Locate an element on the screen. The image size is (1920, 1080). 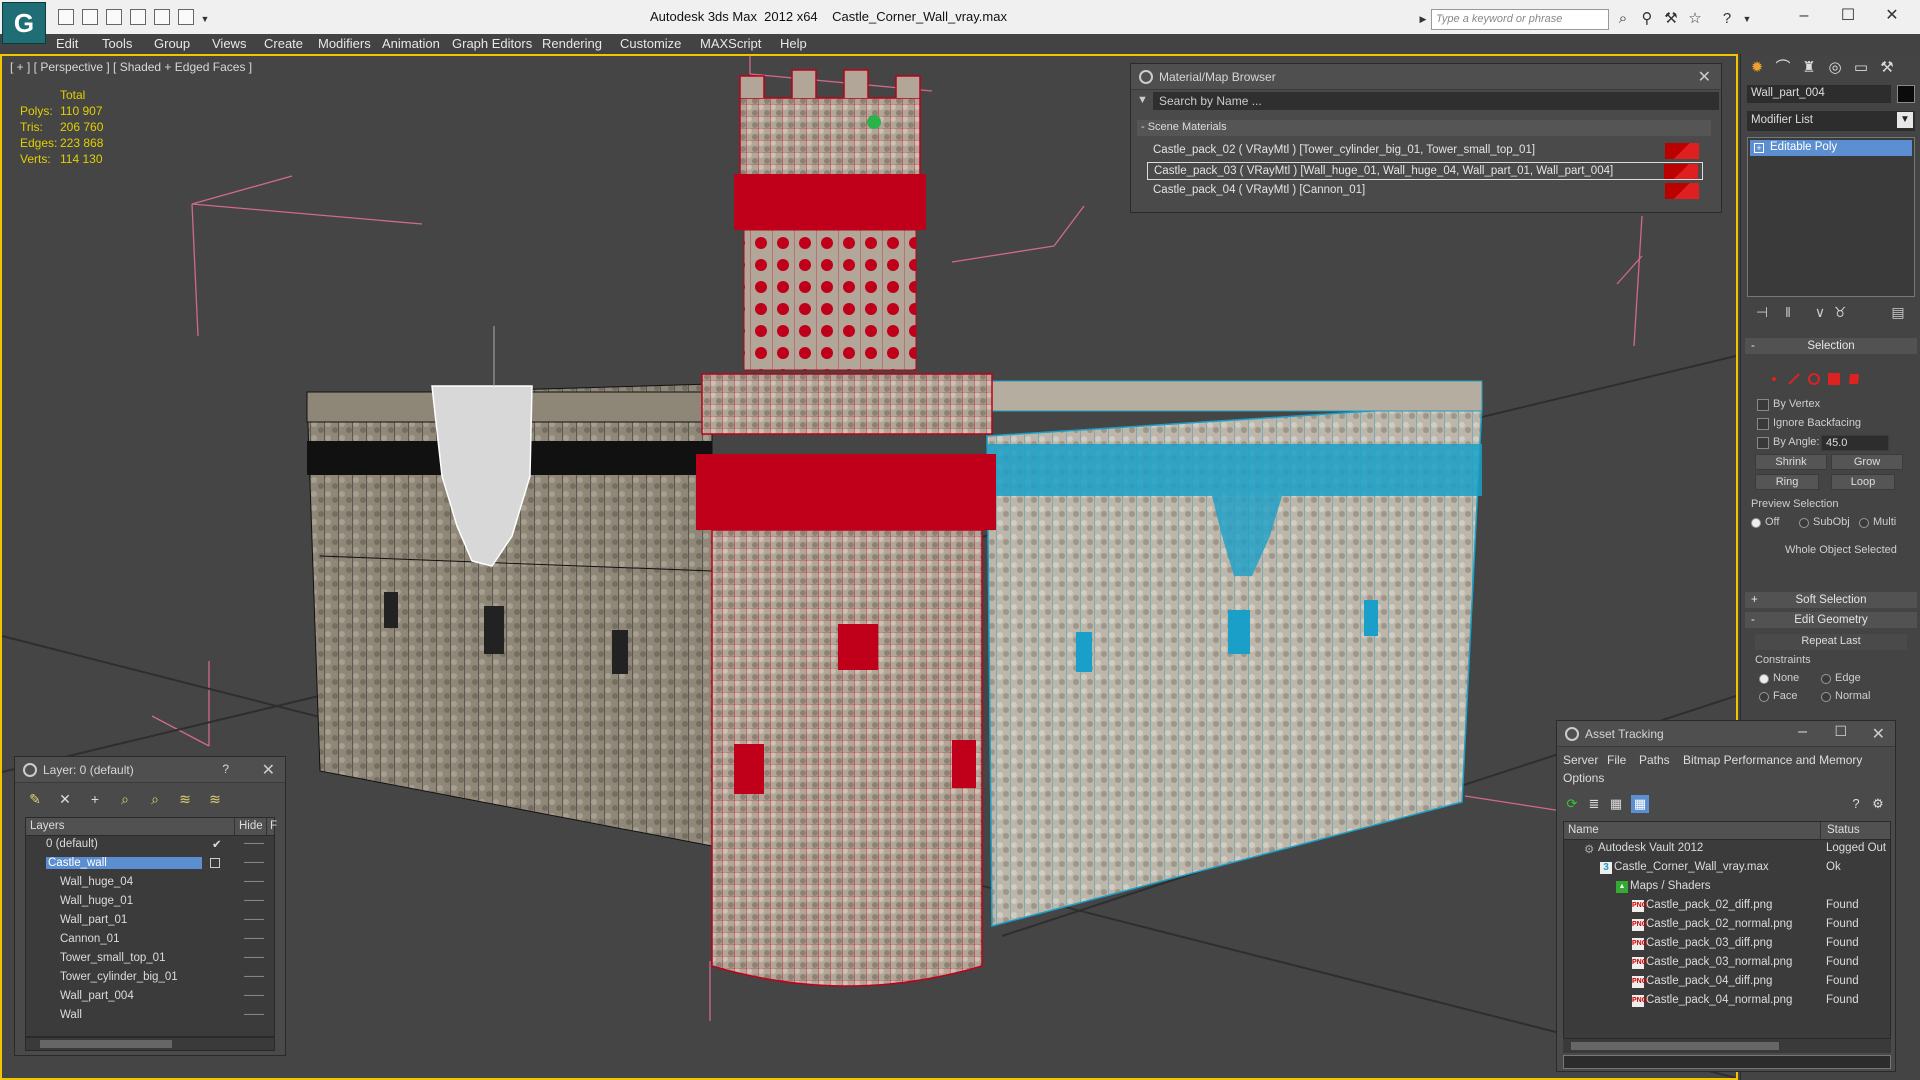
by-vertex-checkbox: By Vertex is located at coordinates (1788, 404).